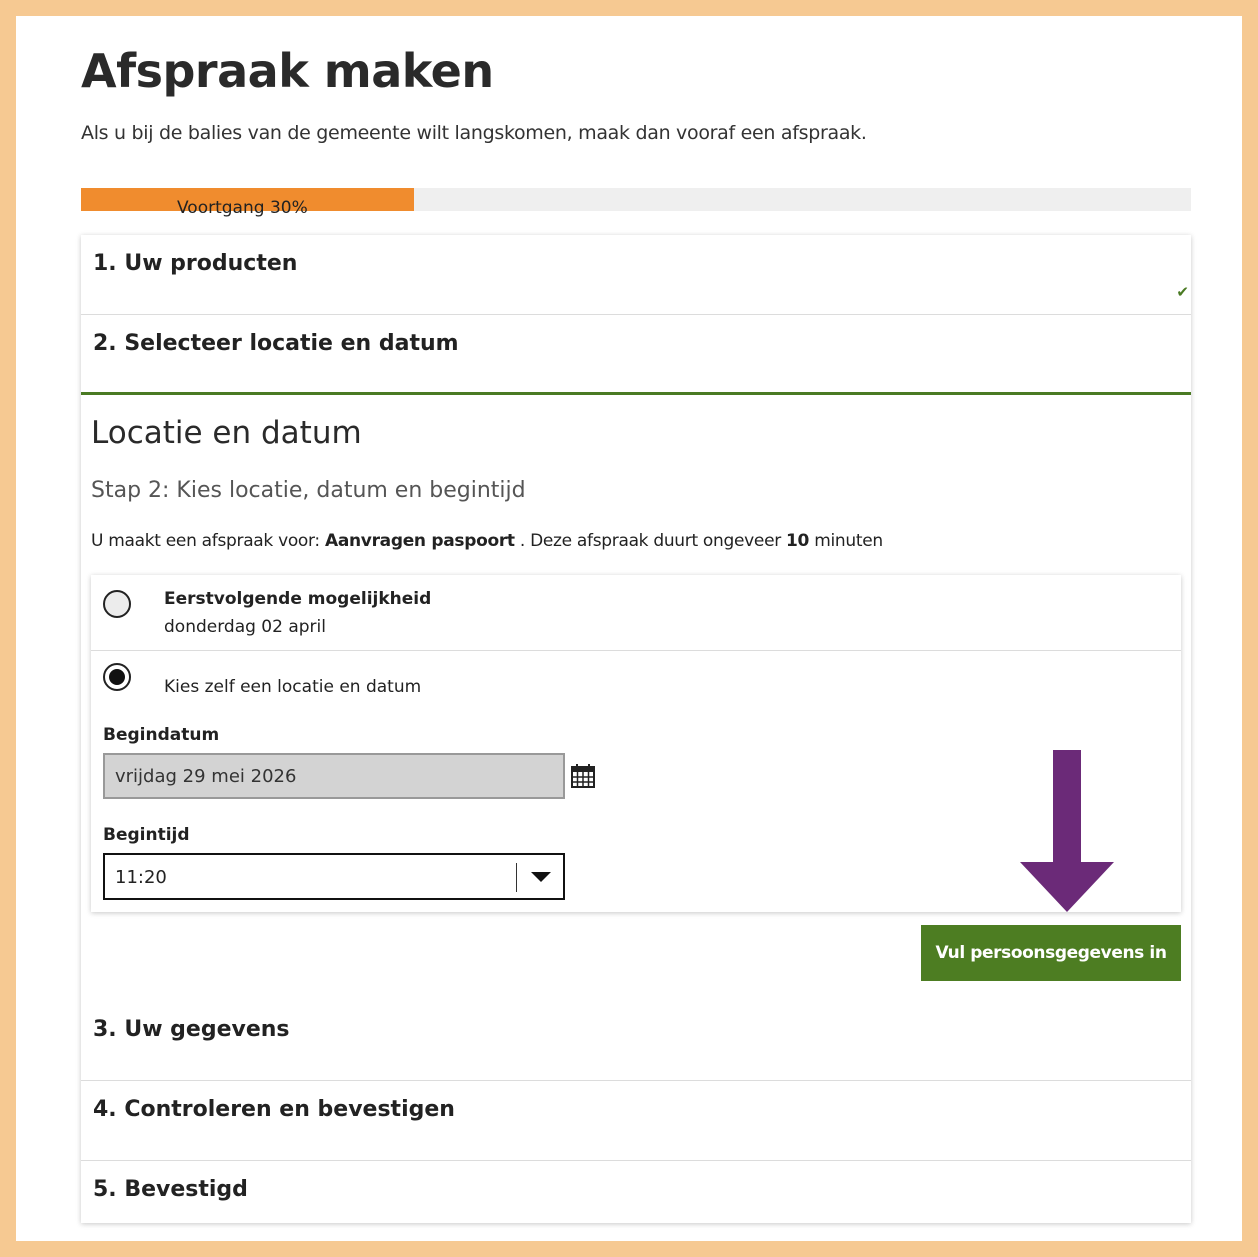 The image size is (1258, 1257). What do you see at coordinates (146, 835) in the screenshot?
I see `start-time-label: Begintijd` at bounding box center [146, 835].